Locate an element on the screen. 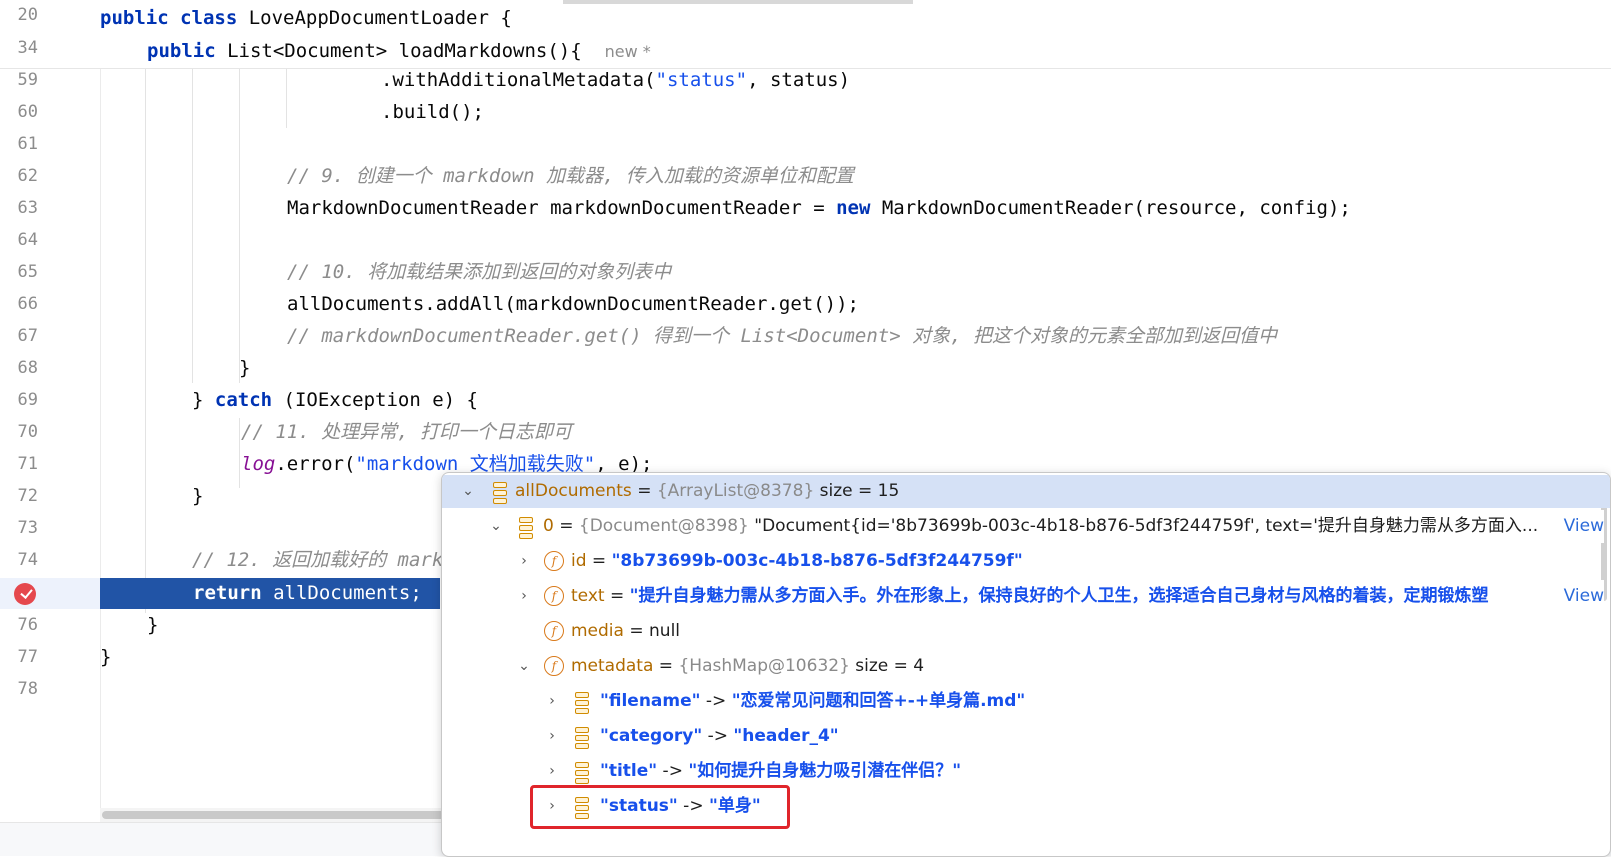 This screenshot has height=857, width=1611. code-line-68: } is located at coordinates (244, 368).